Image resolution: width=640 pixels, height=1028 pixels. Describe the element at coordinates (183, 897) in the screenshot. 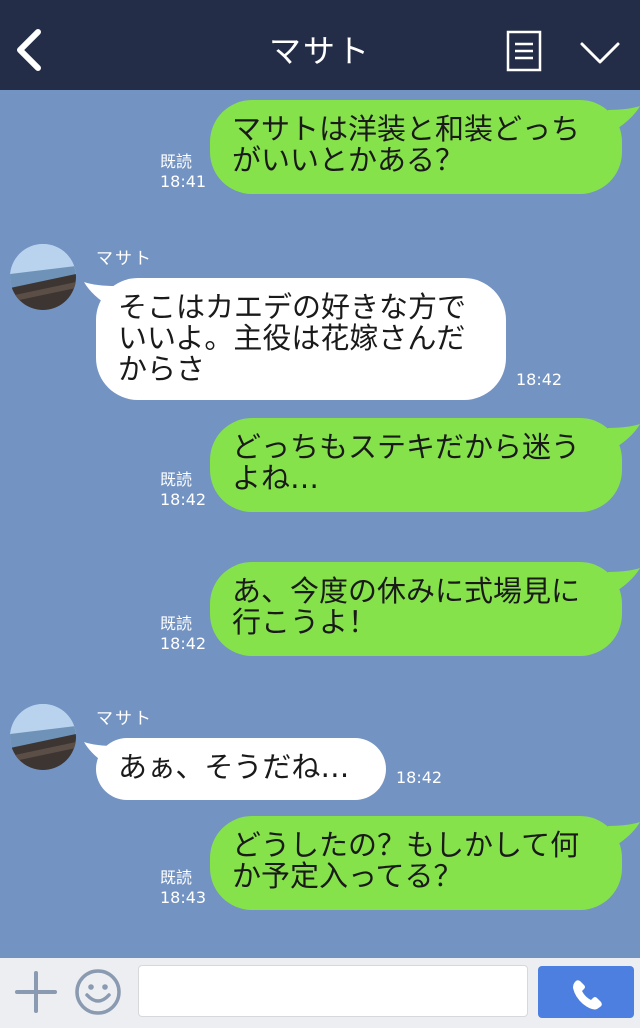

I see `message-time: 18:43` at that location.